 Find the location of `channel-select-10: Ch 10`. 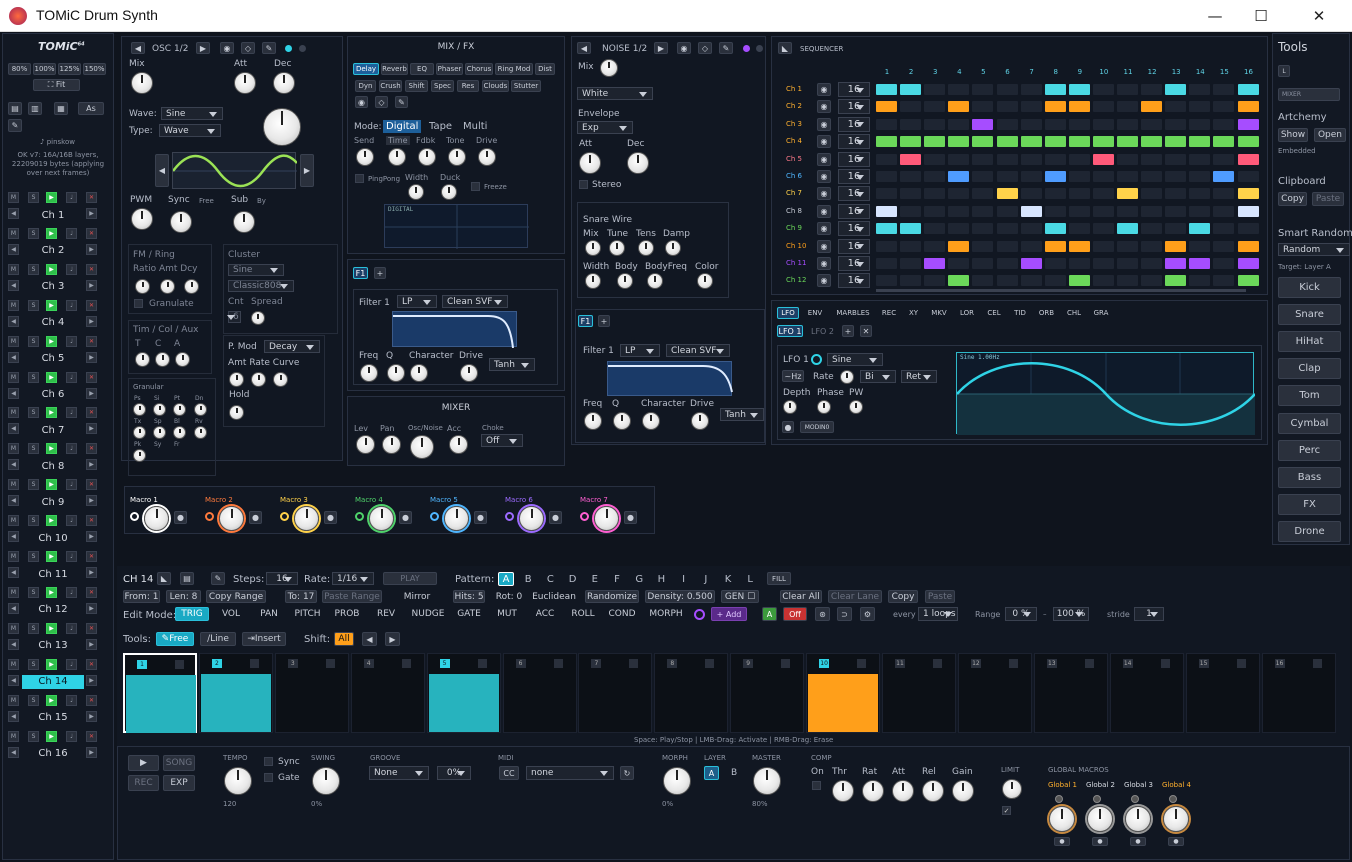

channel-select-10: Ch 10 is located at coordinates (53, 538).